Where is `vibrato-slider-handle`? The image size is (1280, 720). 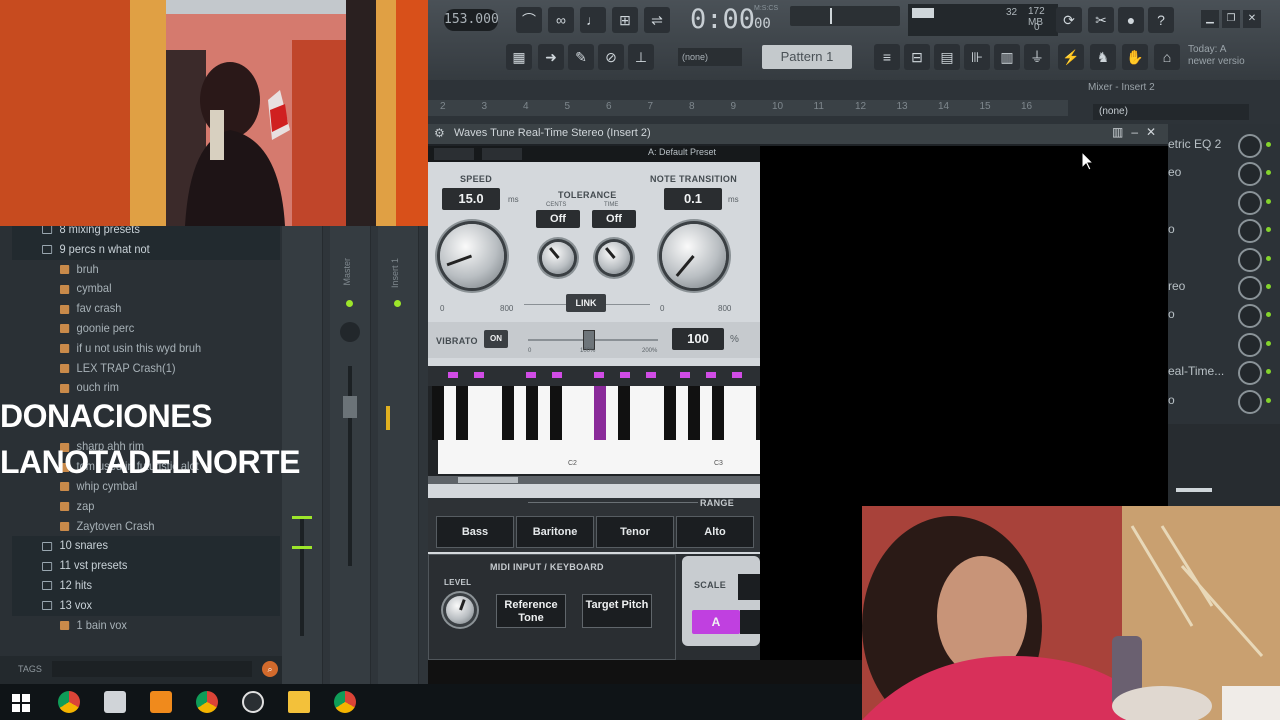 vibrato-slider-handle is located at coordinates (589, 340).